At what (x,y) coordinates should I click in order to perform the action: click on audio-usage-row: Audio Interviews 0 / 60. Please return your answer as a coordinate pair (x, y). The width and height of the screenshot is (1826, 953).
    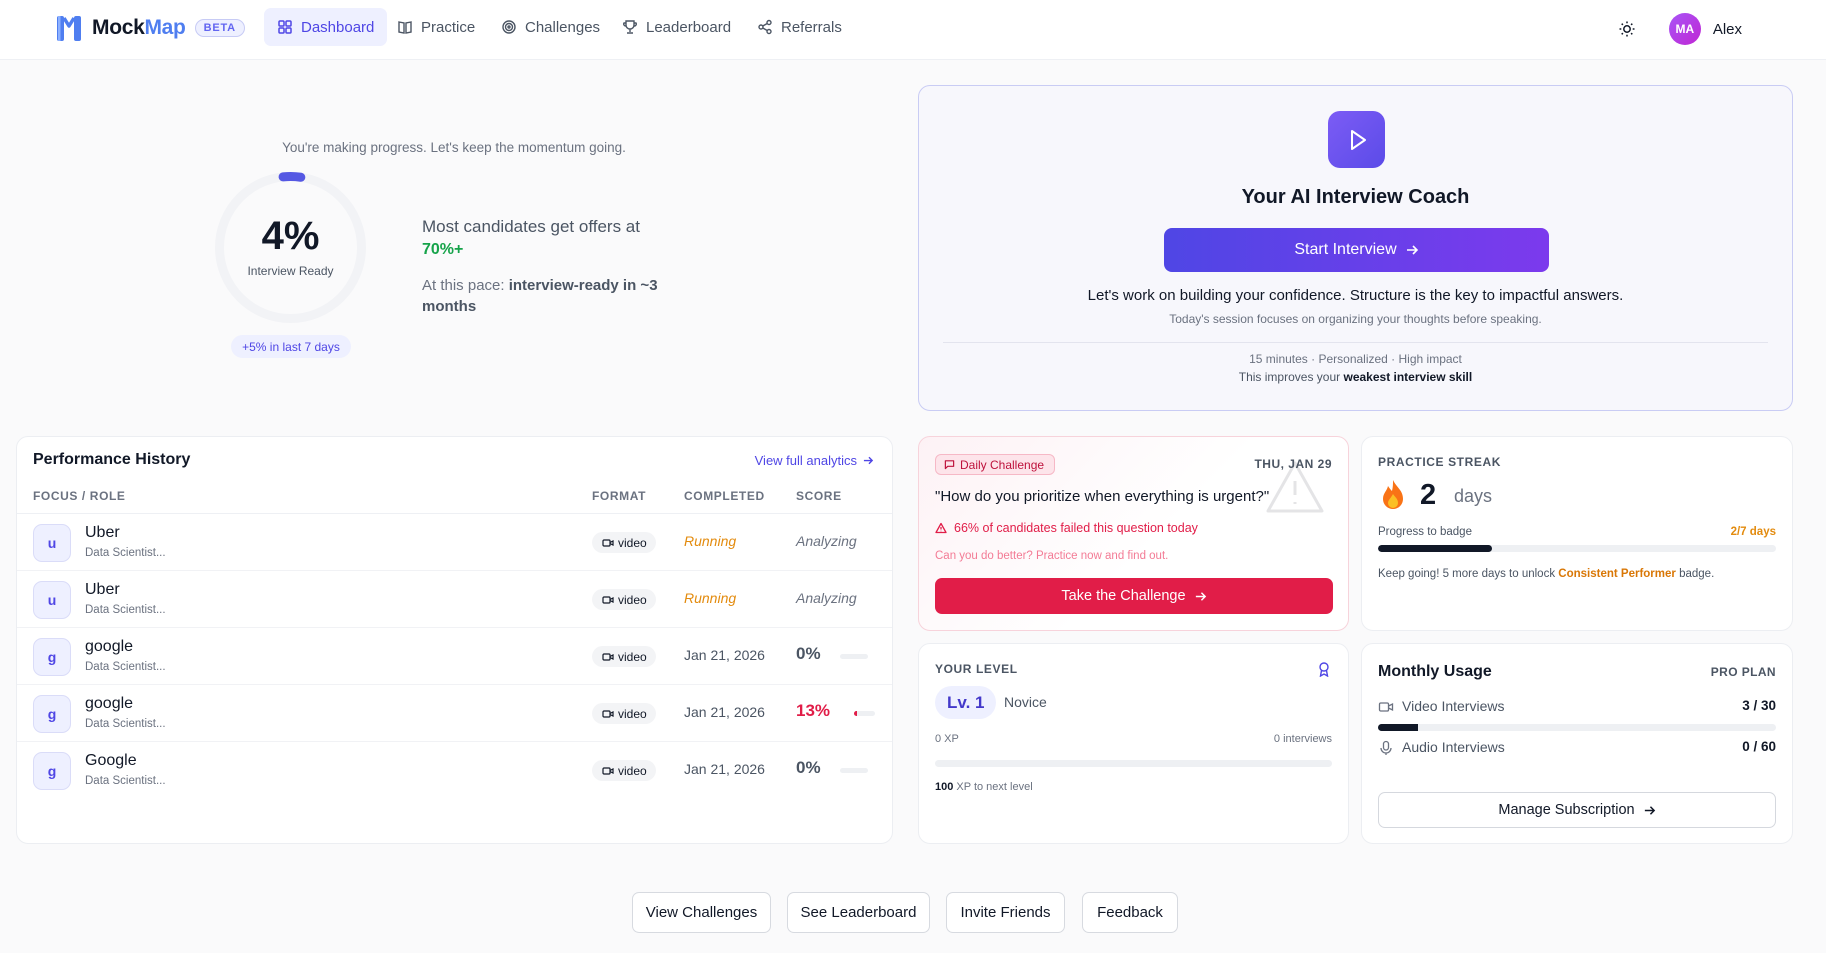
    Looking at the image, I should click on (1577, 748).